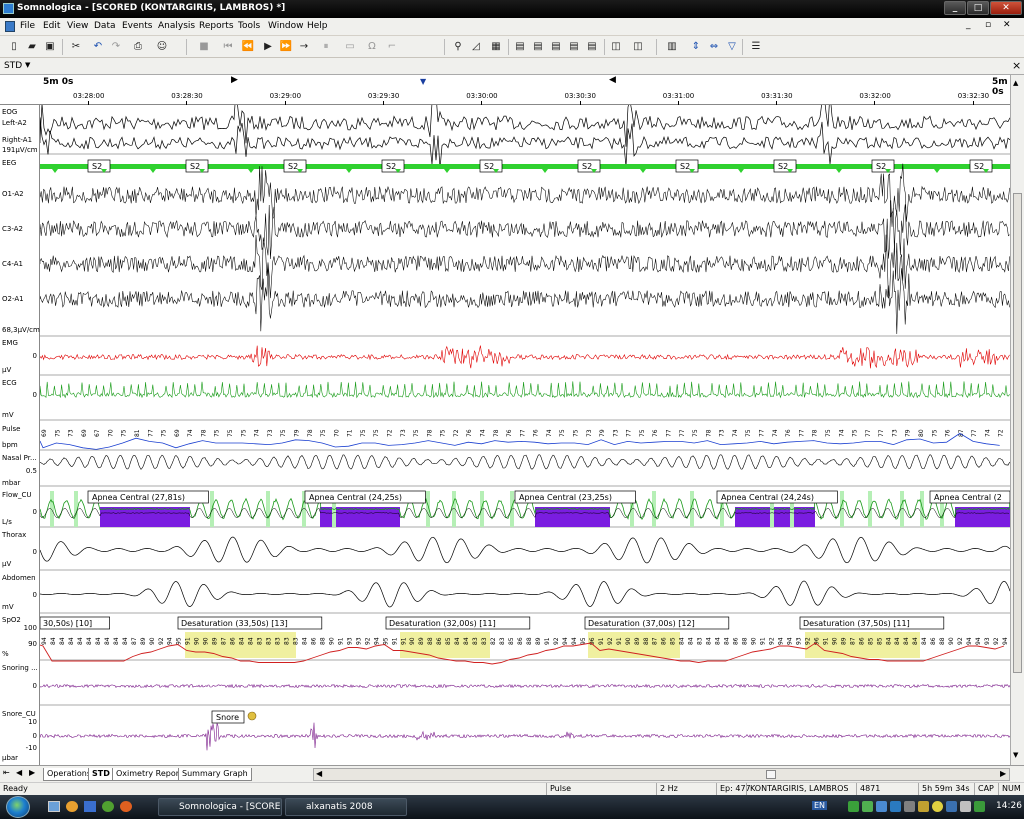 This screenshot has height=819, width=1024. Describe the element at coordinates (968, 25) in the screenshot. I see `doc-minimize-button: _` at that location.